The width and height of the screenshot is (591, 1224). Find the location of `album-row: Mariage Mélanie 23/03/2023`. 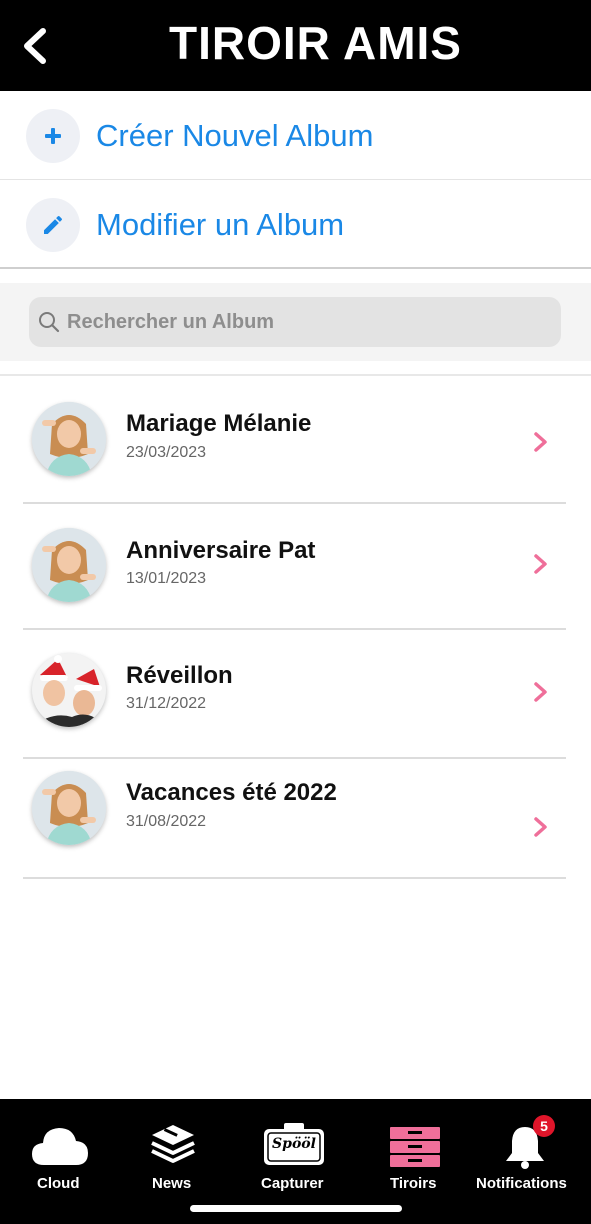

album-row: Mariage Mélanie 23/03/2023 is located at coordinates (294, 440).